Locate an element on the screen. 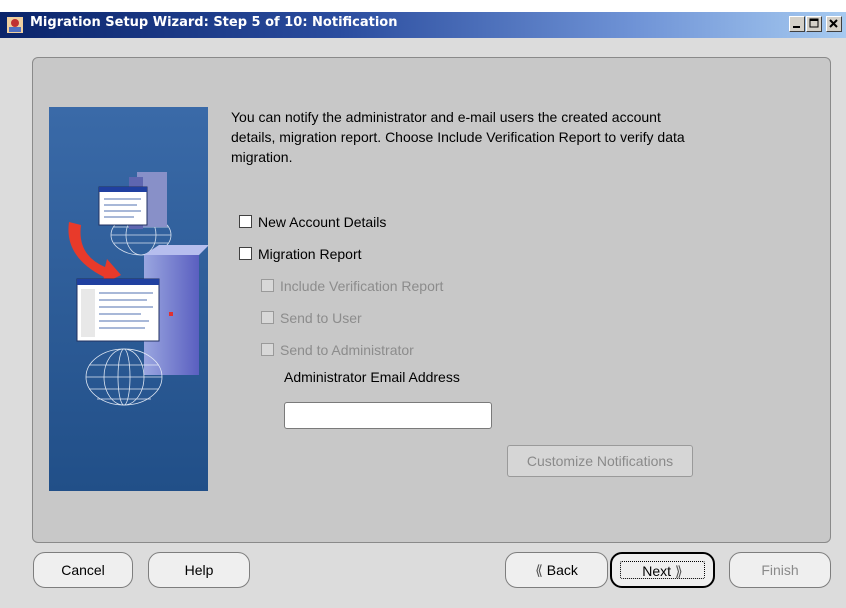  migration-illustration is located at coordinates (128, 299).